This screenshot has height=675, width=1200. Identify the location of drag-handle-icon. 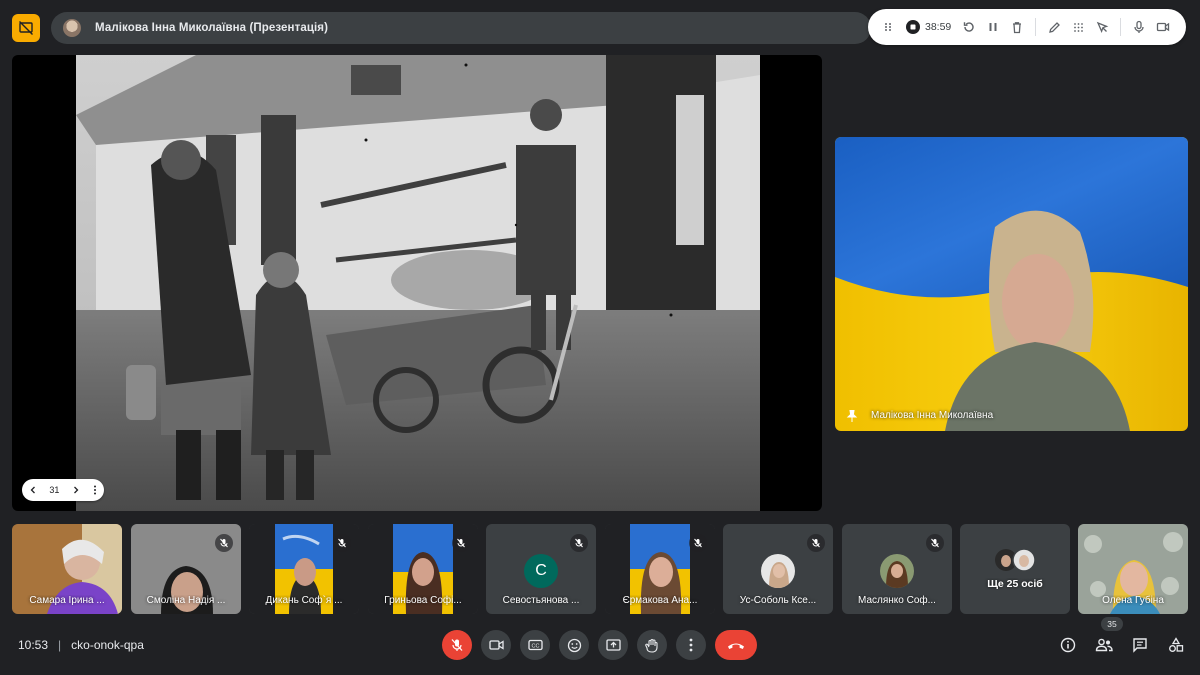
(888, 27).